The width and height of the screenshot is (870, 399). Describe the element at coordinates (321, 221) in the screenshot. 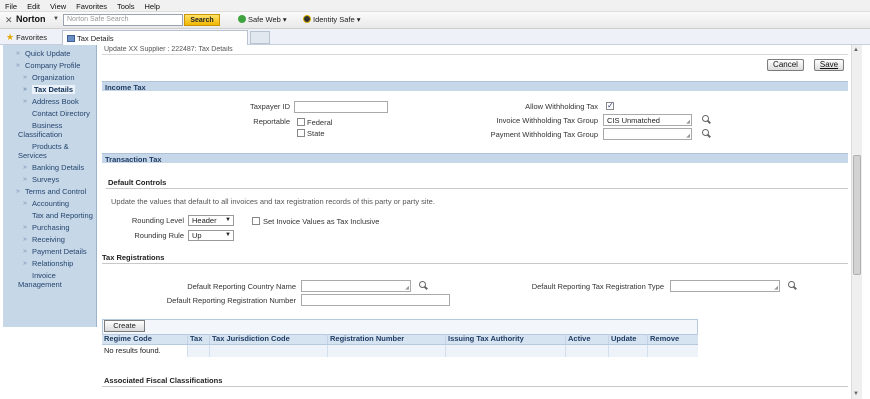

I see `set-tax-inclusive-label: Set Invoice Values as Tax Inclusive` at that location.